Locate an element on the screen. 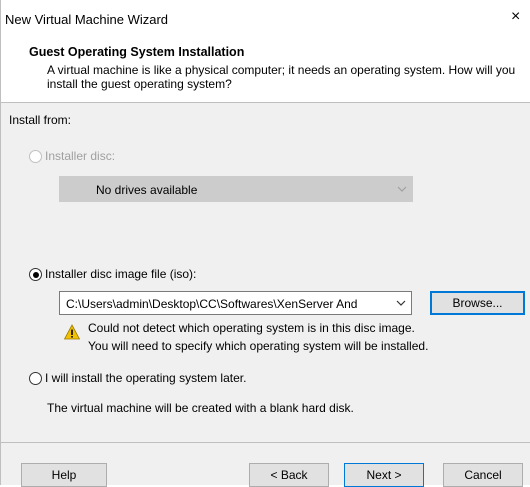  installer-disc-radio is located at coordinates (35, 156).